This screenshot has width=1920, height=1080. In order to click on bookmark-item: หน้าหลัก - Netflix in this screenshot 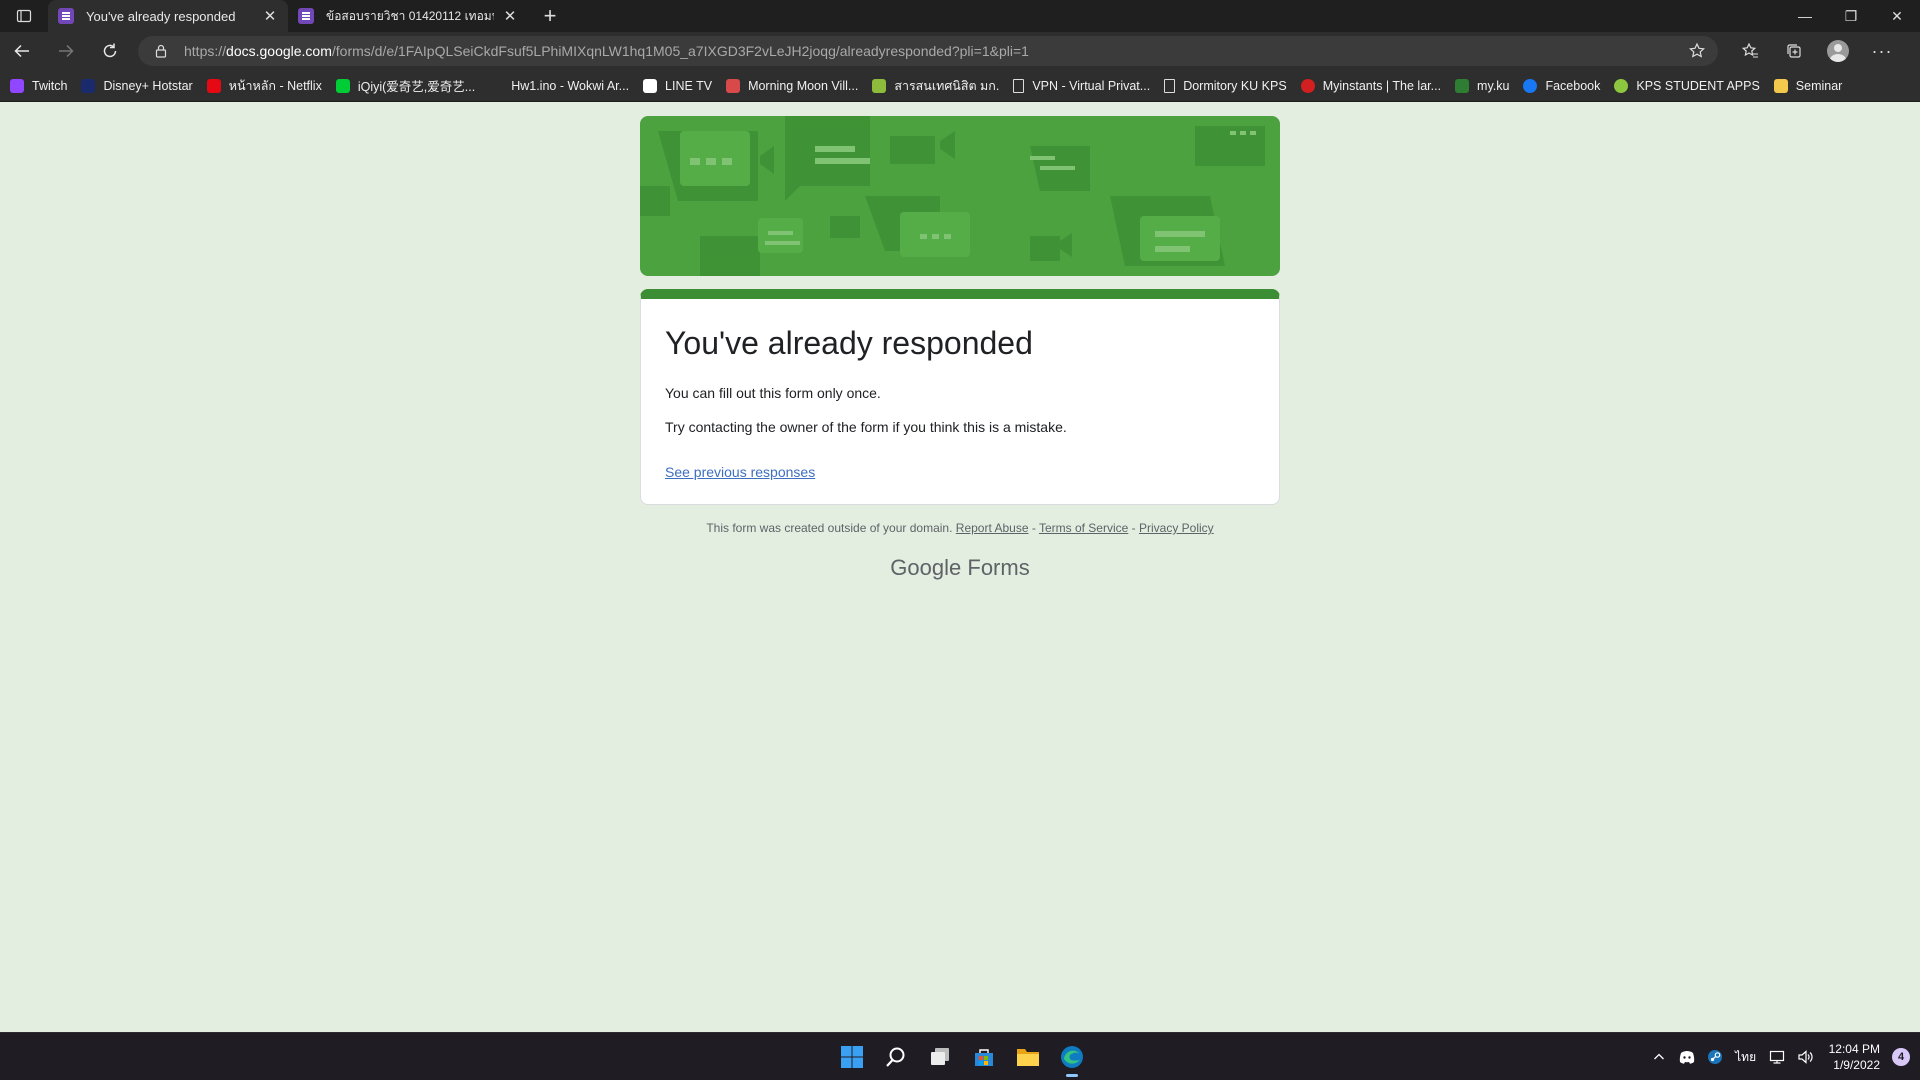, I will do `click(264, 86)`.